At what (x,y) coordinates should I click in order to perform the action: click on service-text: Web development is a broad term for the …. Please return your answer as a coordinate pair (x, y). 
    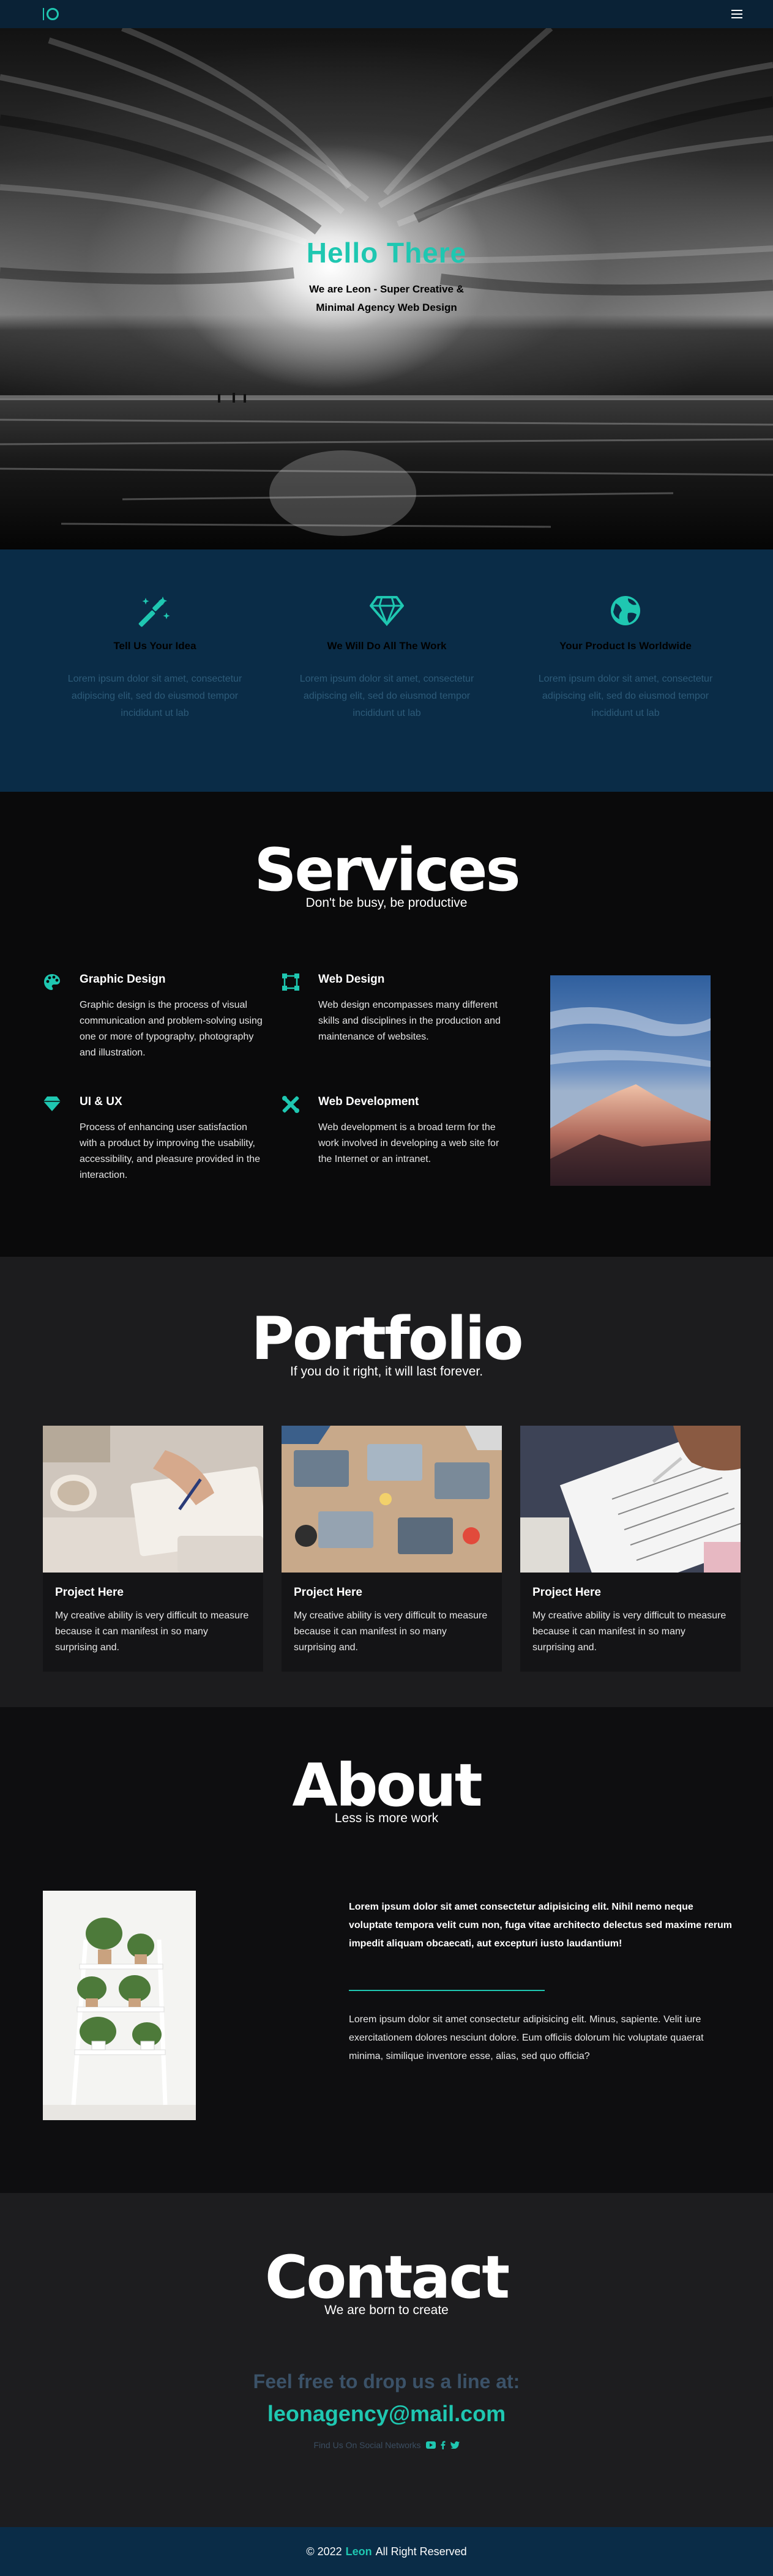
    Looking at the image, I should click on (408, 1143).